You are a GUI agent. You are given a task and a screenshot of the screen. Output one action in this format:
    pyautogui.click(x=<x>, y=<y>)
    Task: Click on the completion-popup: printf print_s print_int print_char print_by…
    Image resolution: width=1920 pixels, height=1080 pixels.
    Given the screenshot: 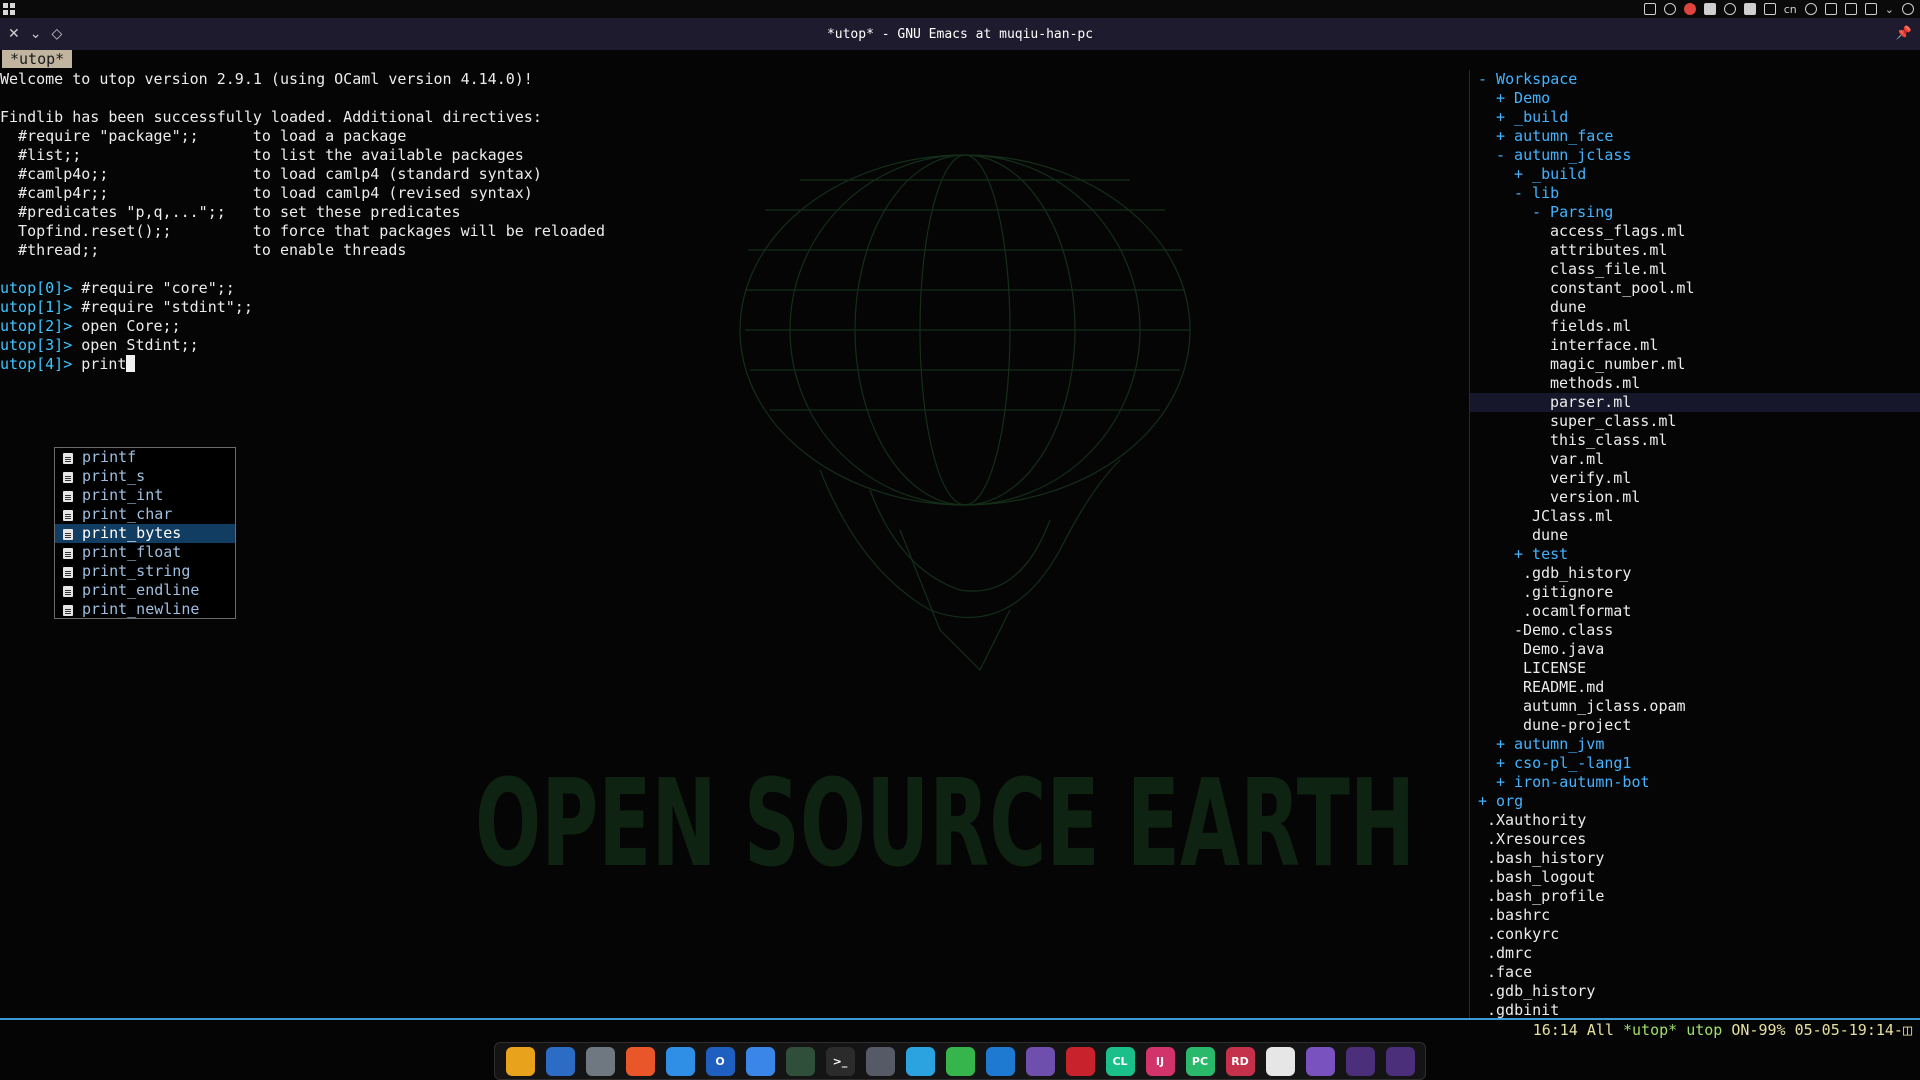 What is the action you would take?
    pyautogui.click(x=145, y=533)
    